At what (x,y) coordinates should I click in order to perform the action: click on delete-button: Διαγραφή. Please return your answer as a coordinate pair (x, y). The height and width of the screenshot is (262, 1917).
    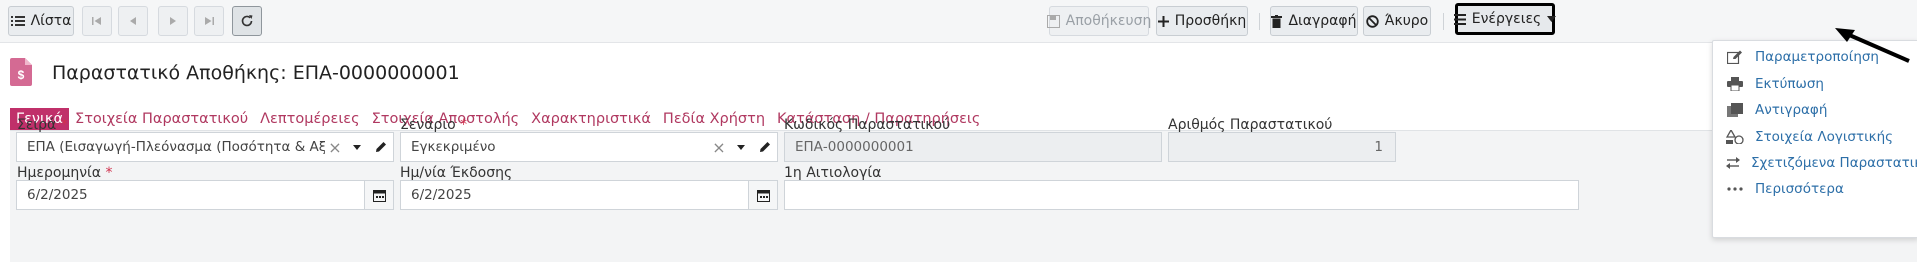
    Looking at the image, I should click on (1314, 21).